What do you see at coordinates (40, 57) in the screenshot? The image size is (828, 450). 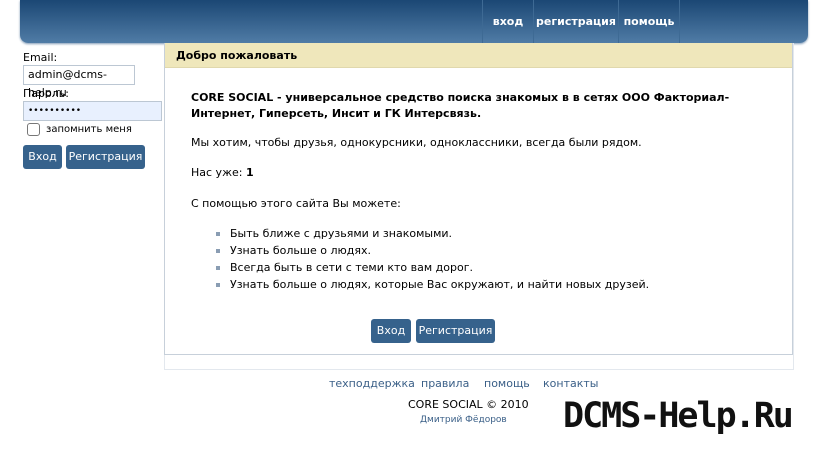 I see `email-label: Email:` at bounding box center [40, 57].